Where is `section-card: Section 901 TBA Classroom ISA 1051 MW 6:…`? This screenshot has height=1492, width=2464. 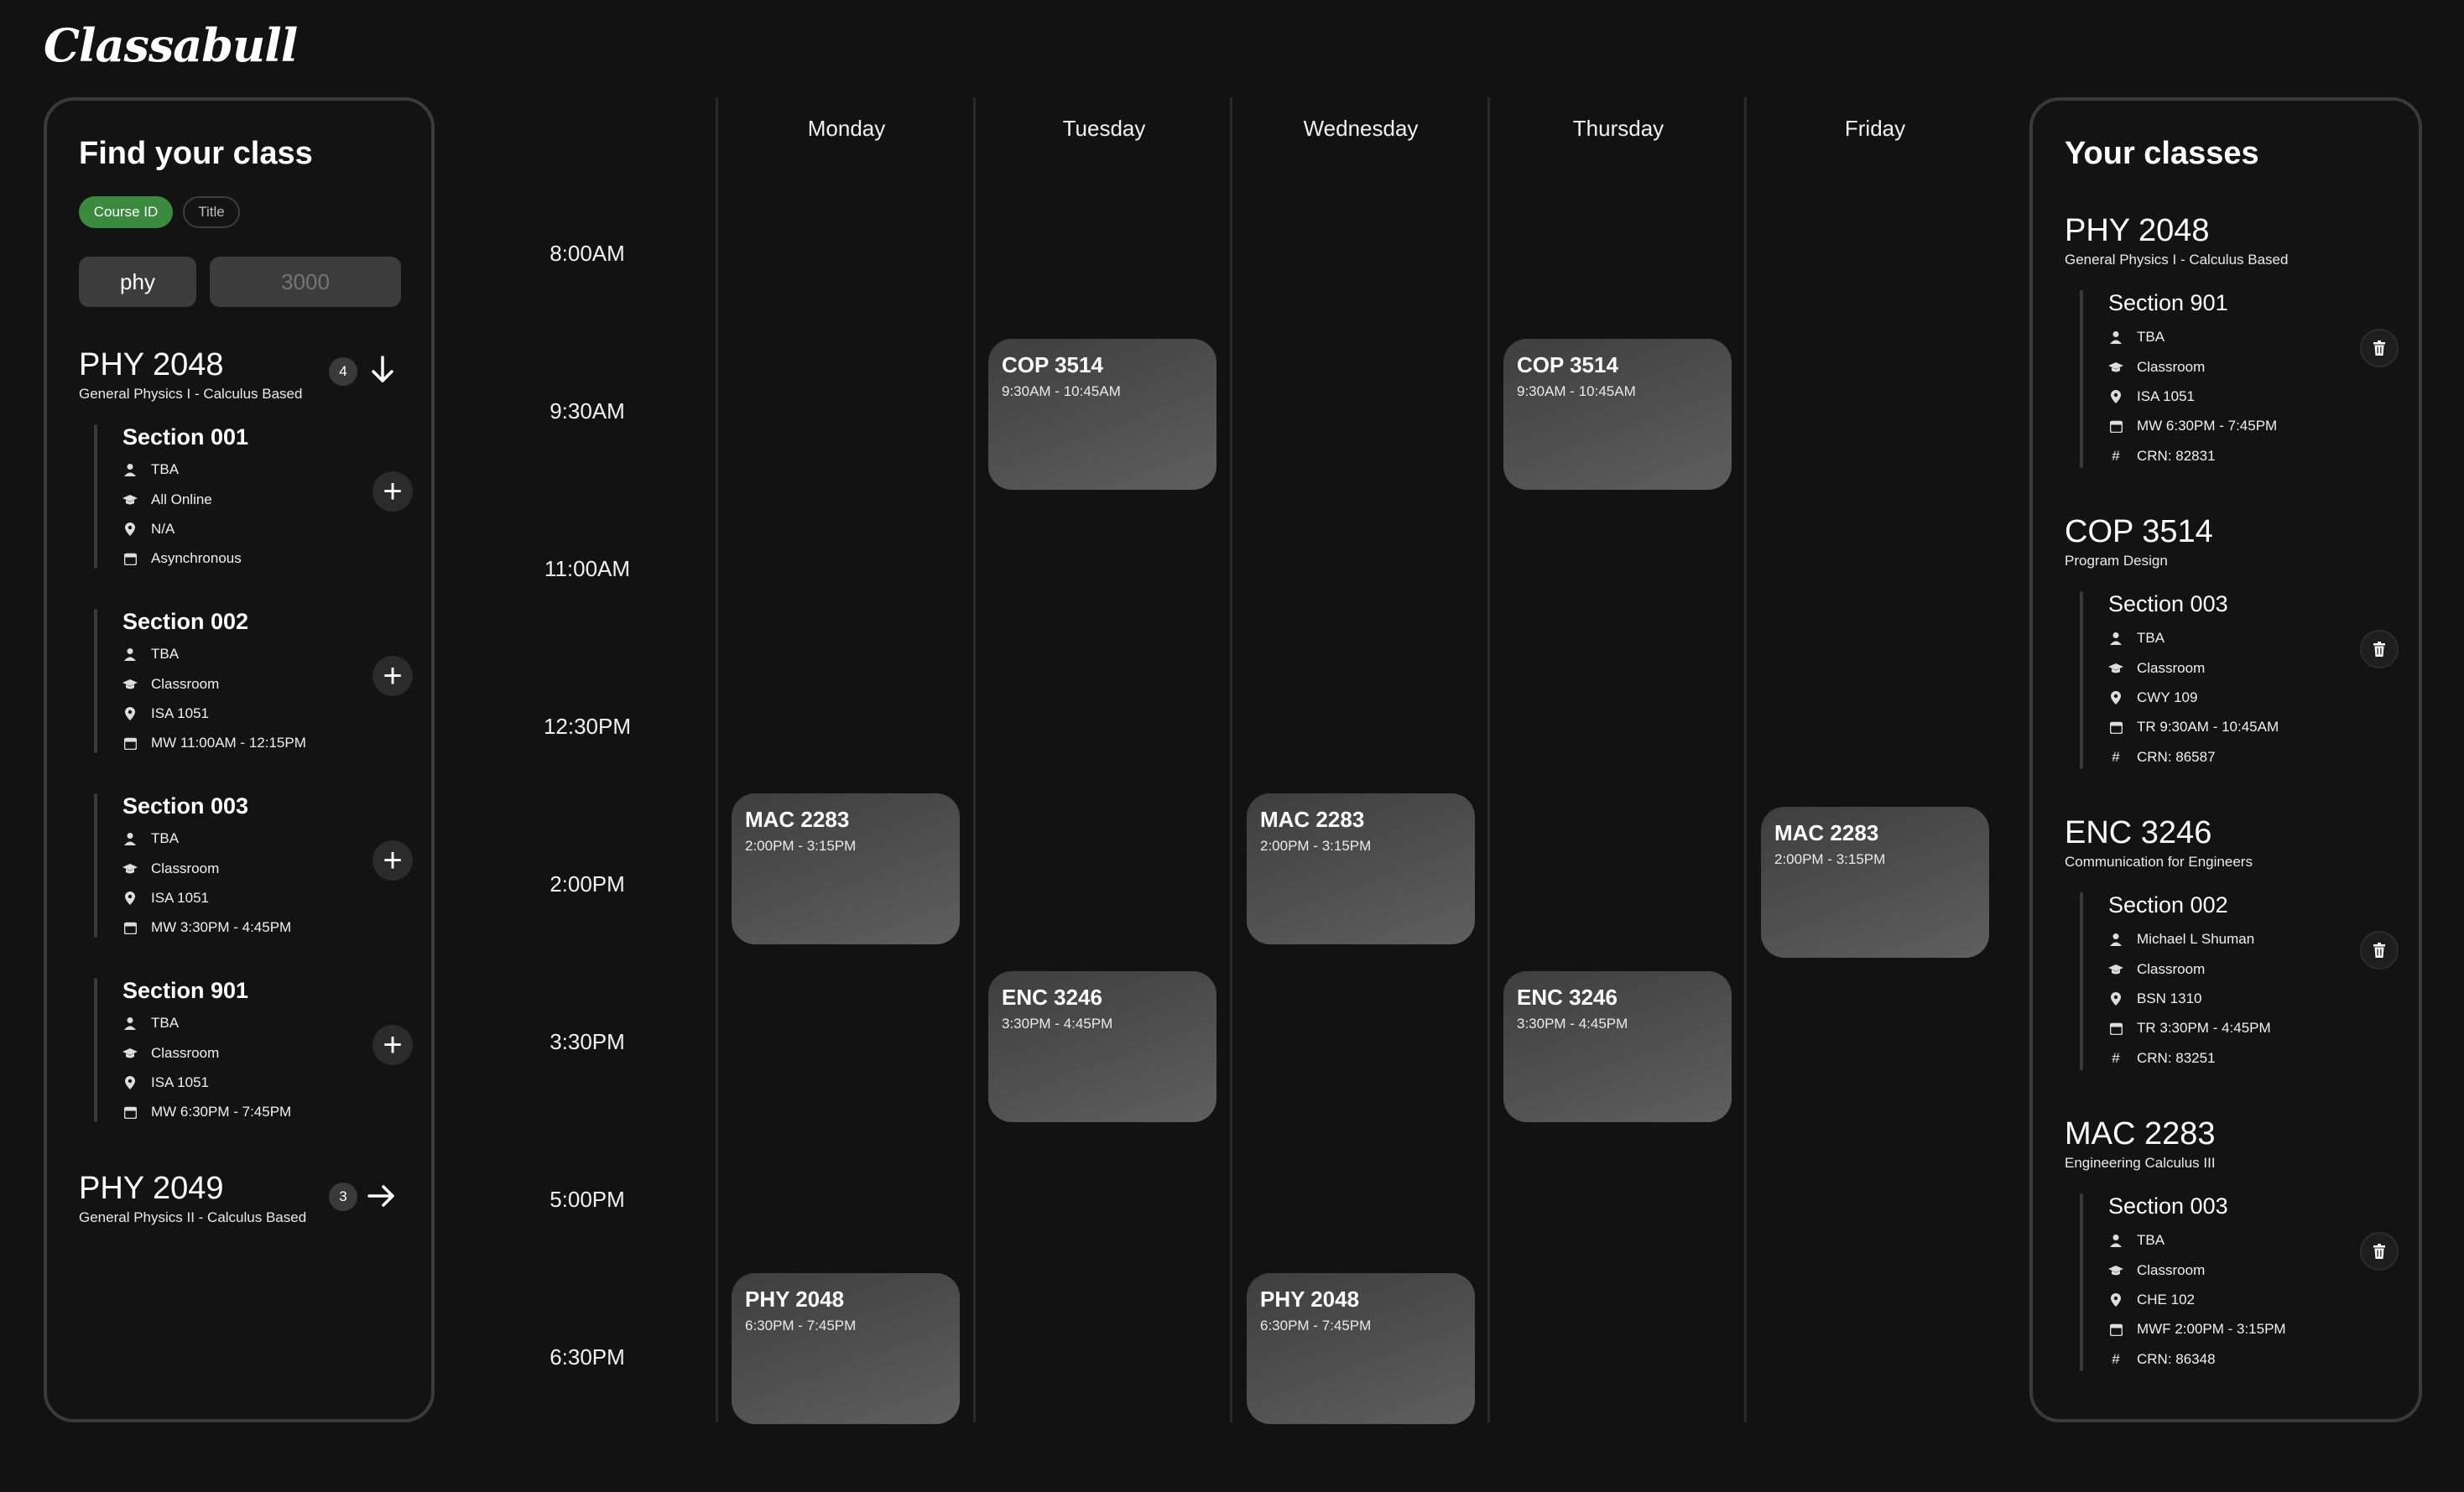 section-card: Section 901 TBA Classroom ISA 1051 MW 6:… is located at coordinates (254, 1050).